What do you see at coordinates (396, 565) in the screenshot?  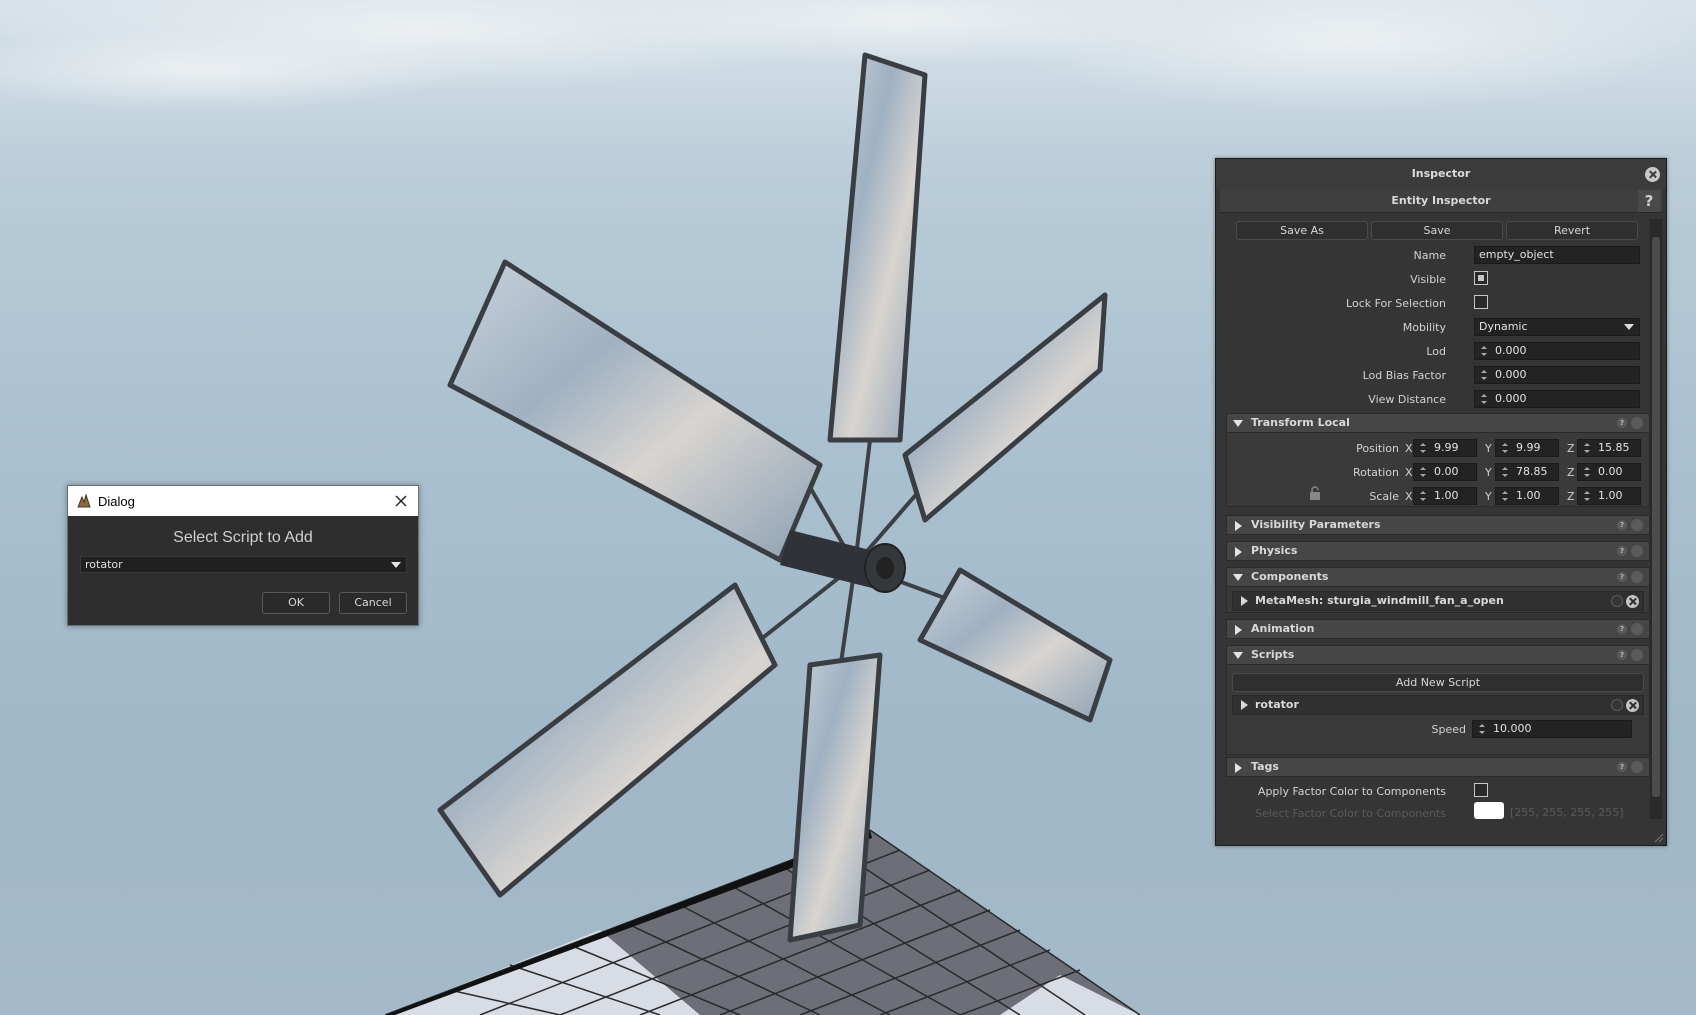 I see `chevron-down-icon` at bounding box center [396, 565].